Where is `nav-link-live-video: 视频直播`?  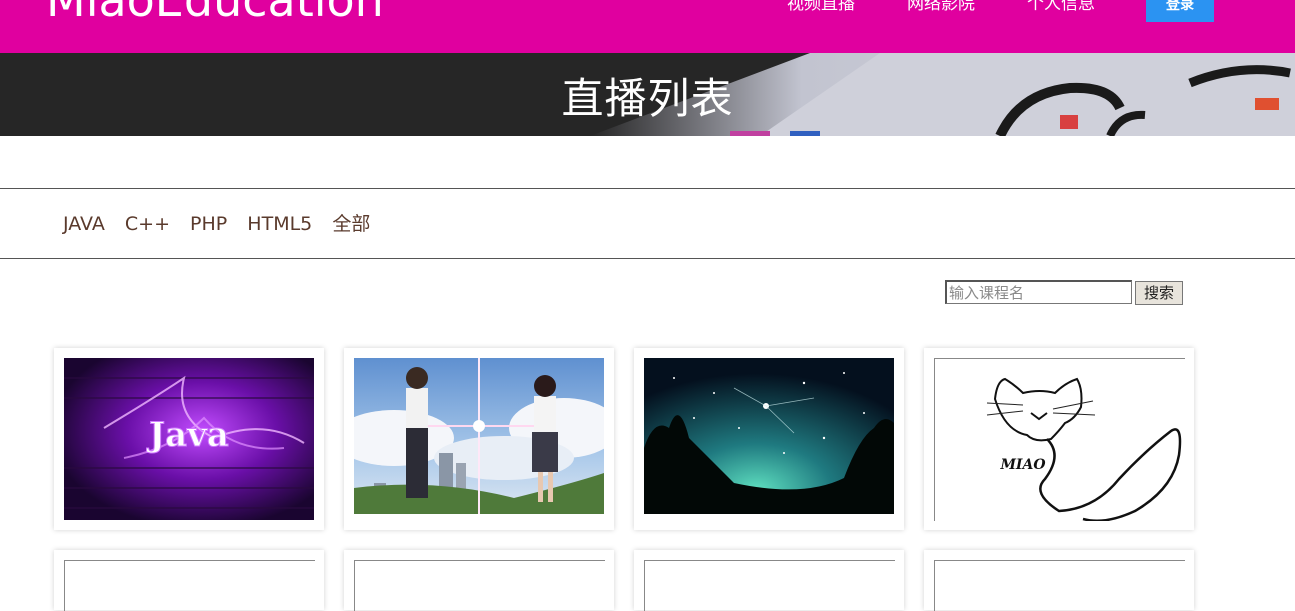
nav-link-live-video: 视频直播 is located at coordinates (821, 8).